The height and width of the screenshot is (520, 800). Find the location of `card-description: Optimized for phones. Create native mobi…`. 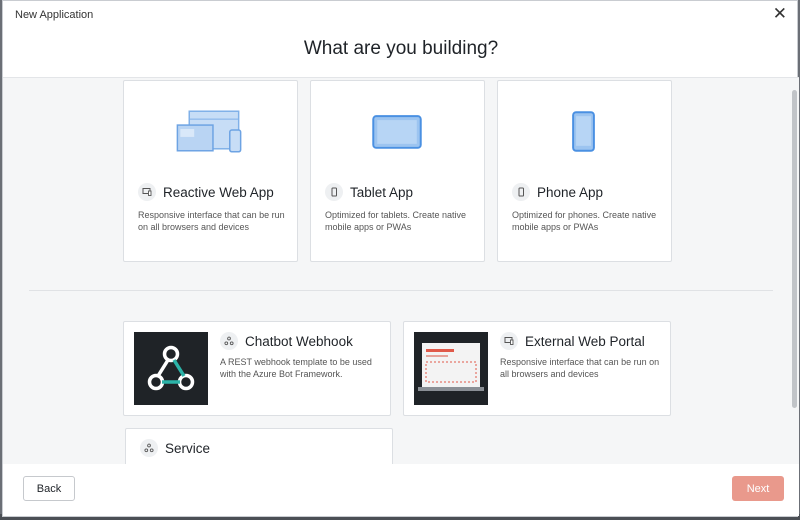

card-description: Optimized for phones. Create native mobi… is located at coordinates (584, 221).